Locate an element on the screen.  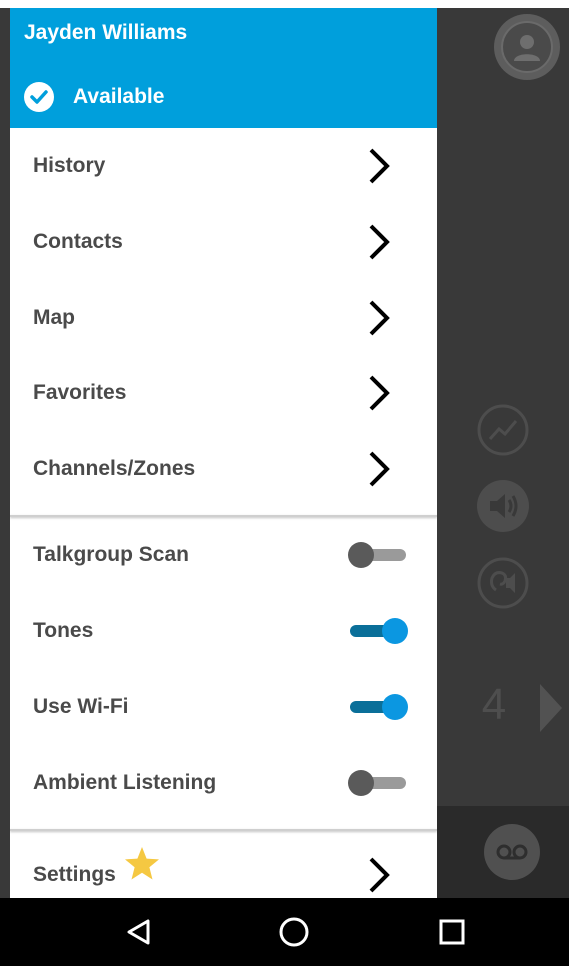
menu-item-label: Channels/Zones is located at coordinates (114, 468).